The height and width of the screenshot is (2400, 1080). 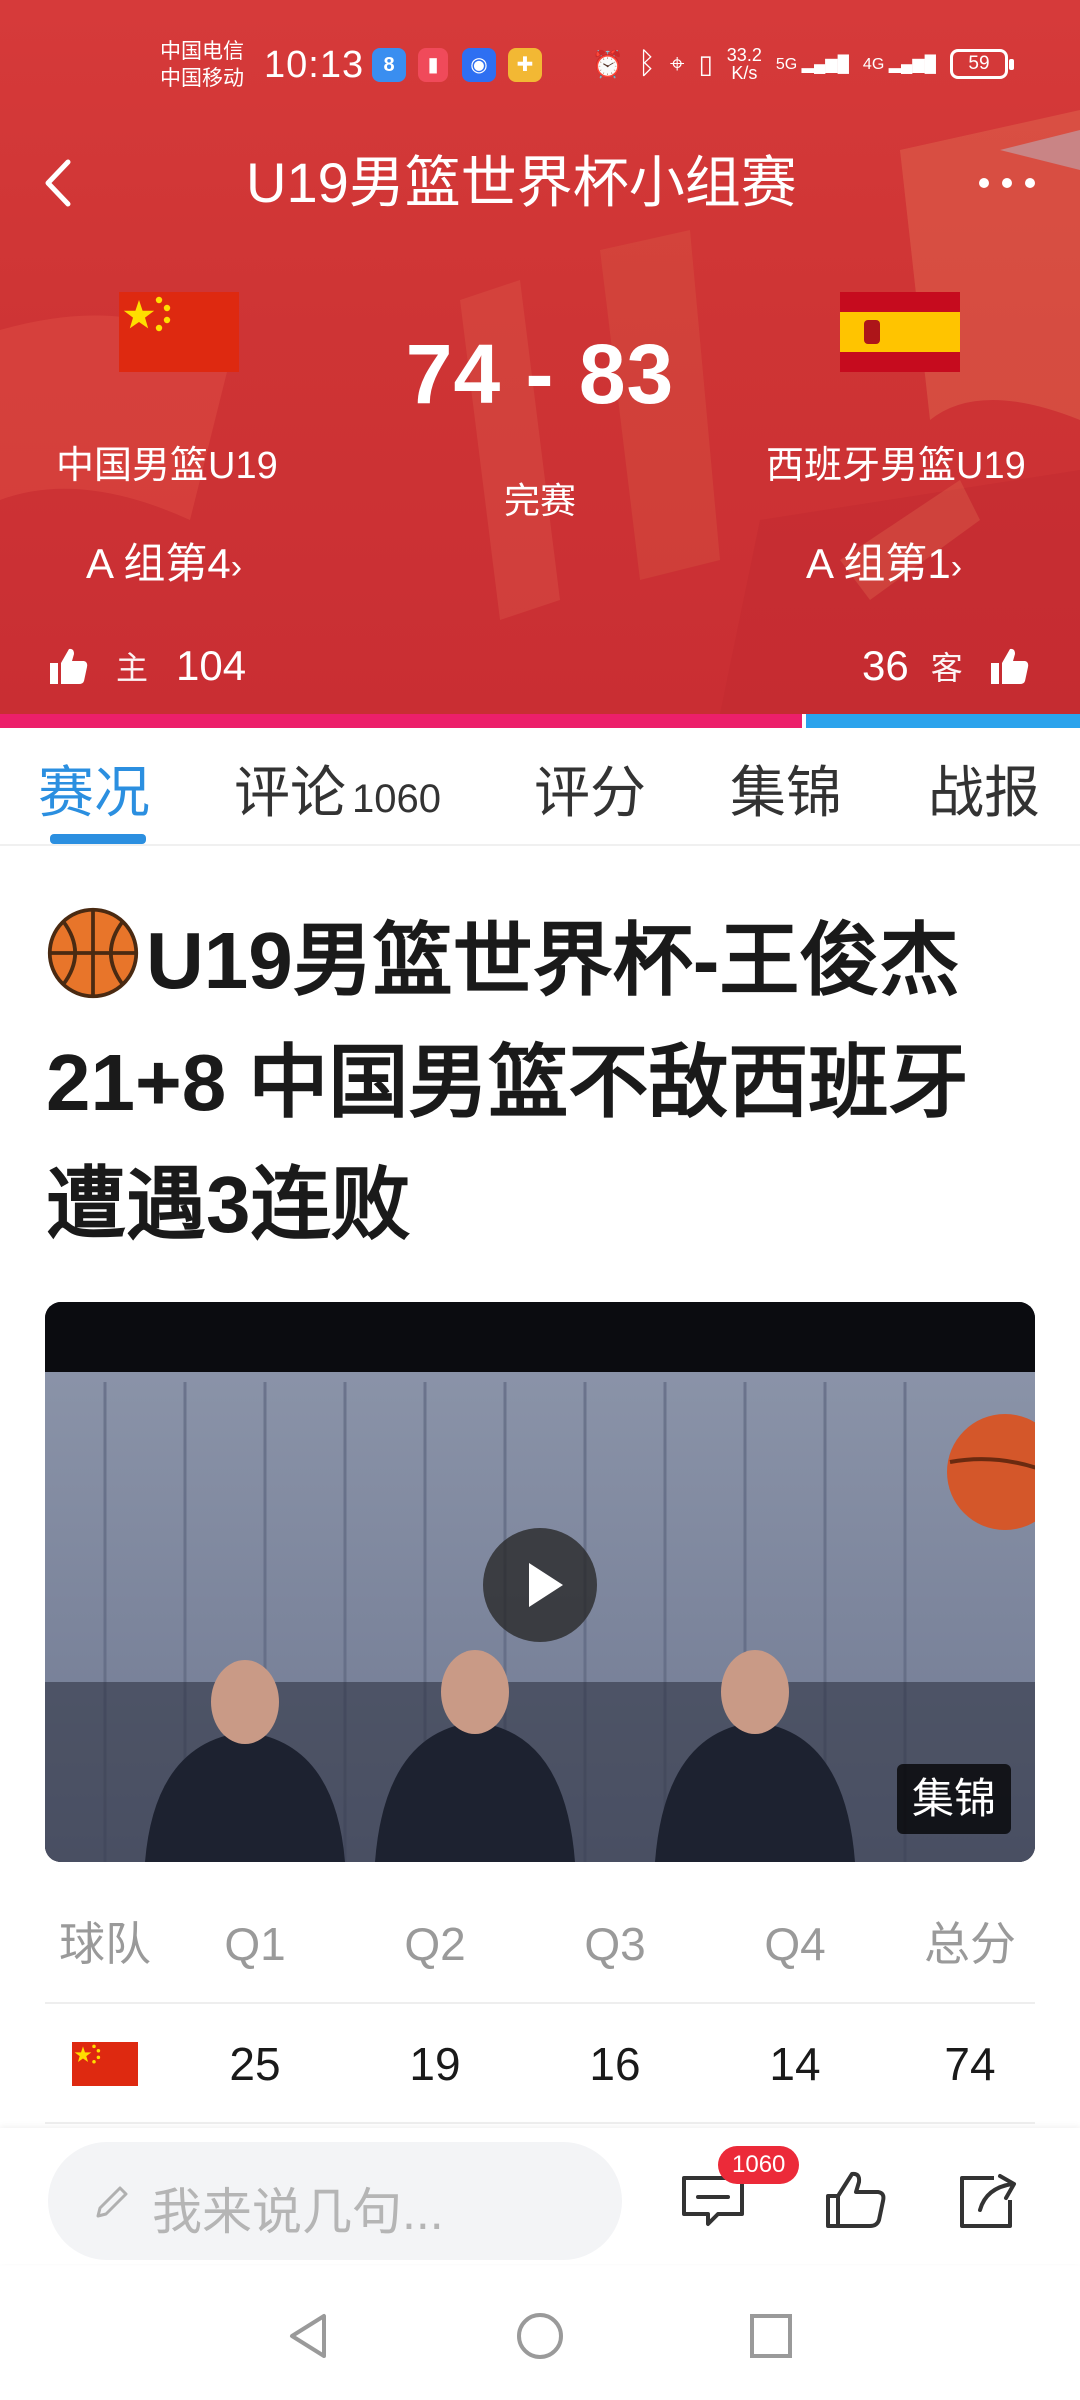 I want to click on vibrate-icon: ▯, so click(x=705, y=63).